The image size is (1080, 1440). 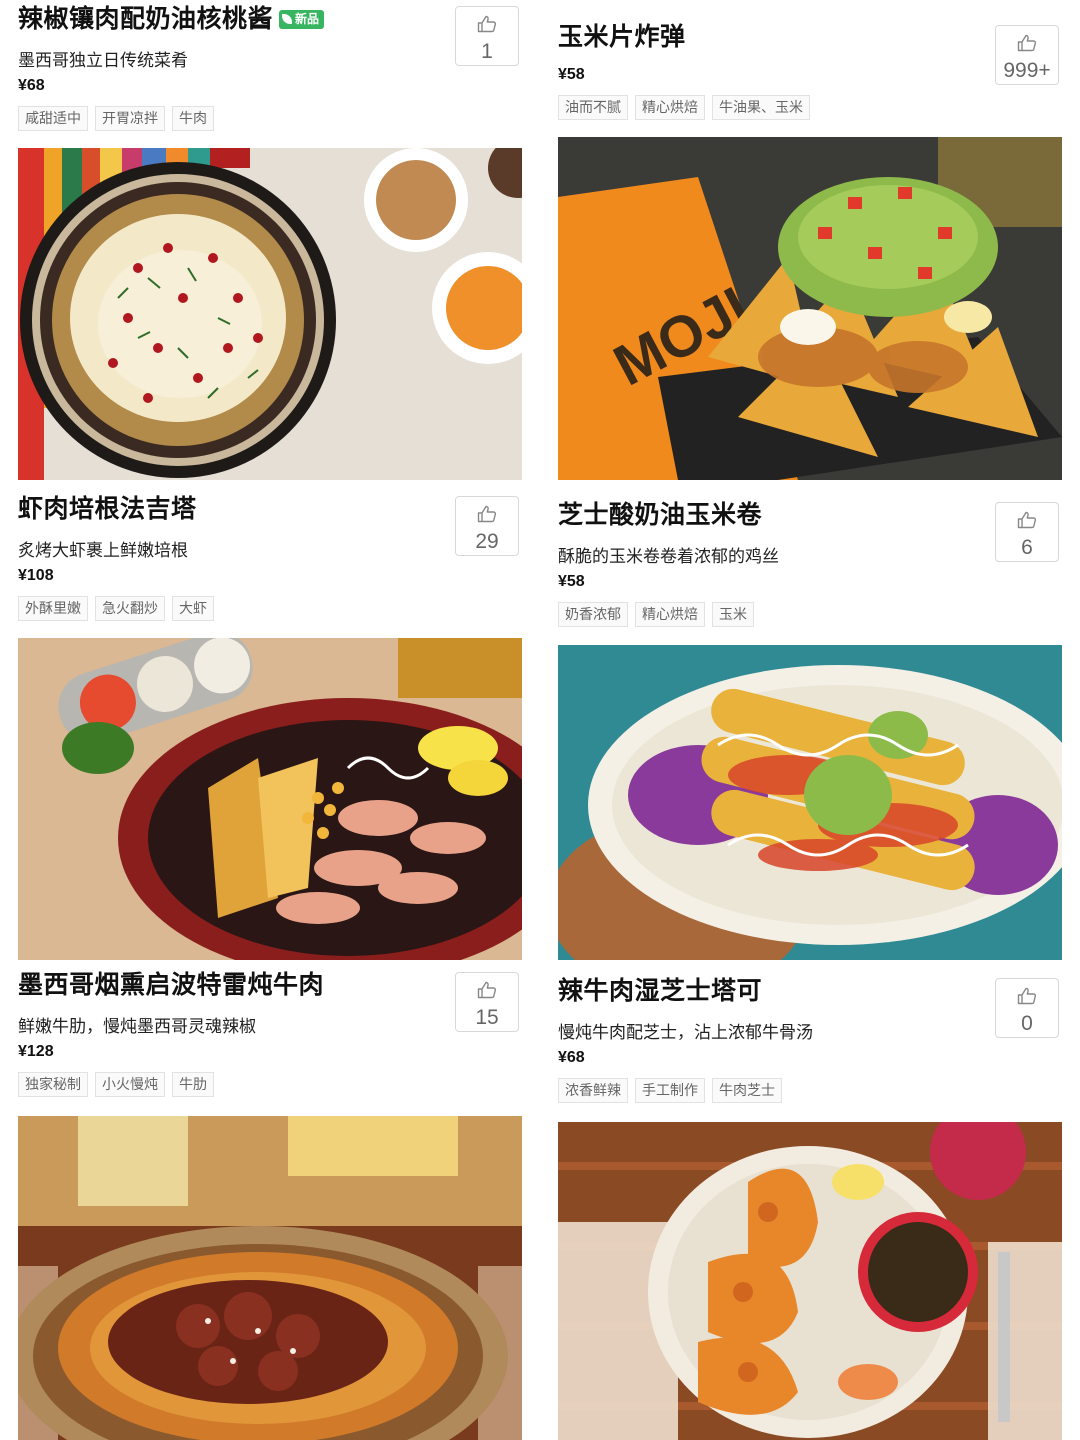 I want to click on dish-tag: 牛肋, so click(x=193, y=1084).